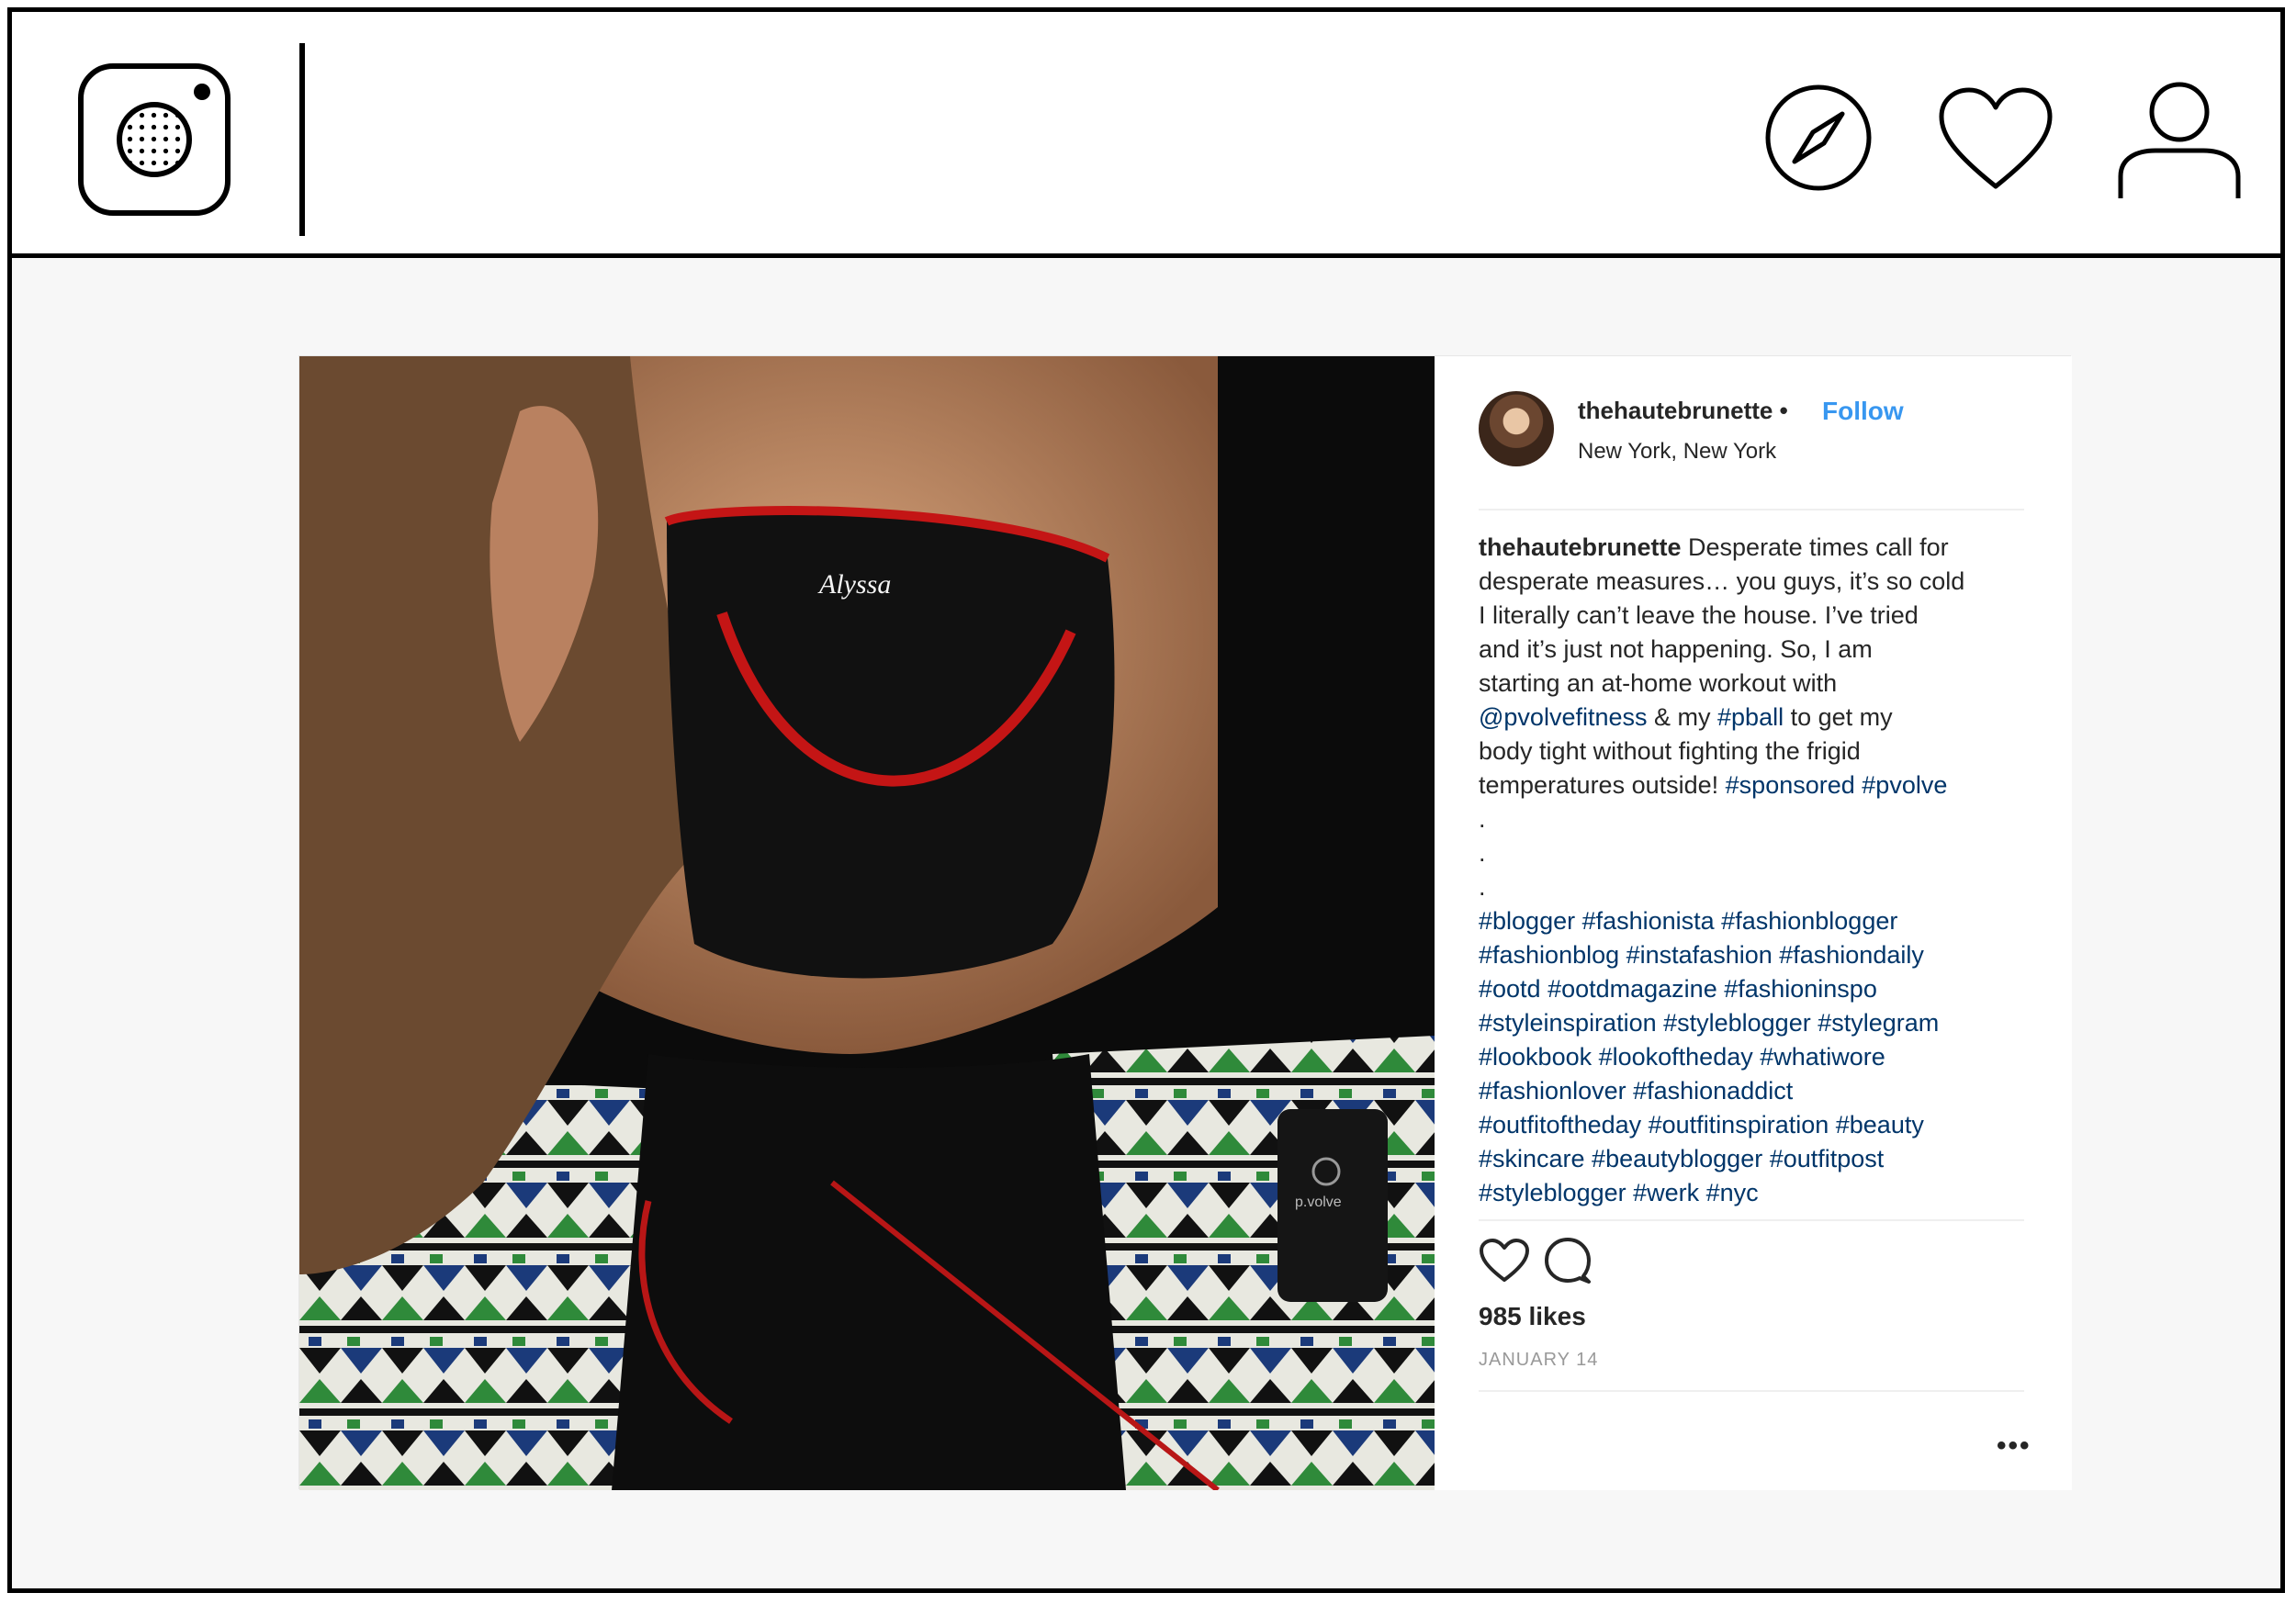  What do you see at coordinates (1995, 139) in the screenshot?
I see `heart-icon` at bounding box center [1995, 139].